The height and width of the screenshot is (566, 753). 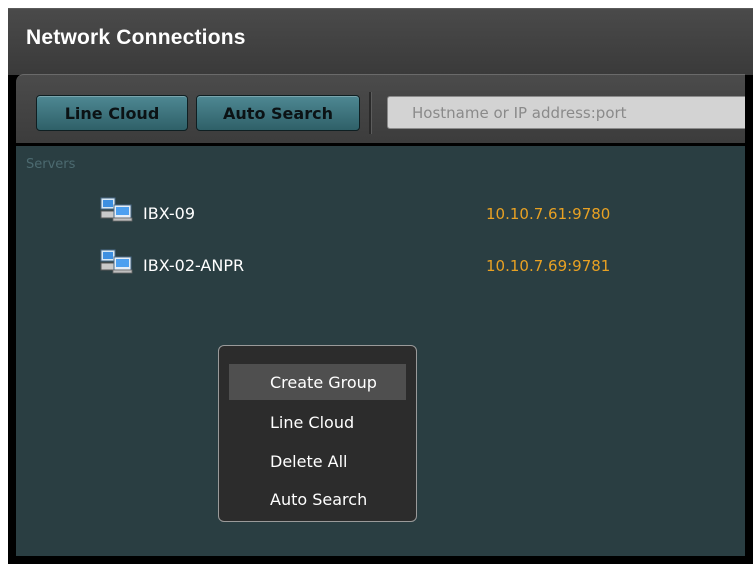 What do you see at coordinates (370, 113) in the screenshot?
I see `toolbar-separator` at bounding box center [370, 113].